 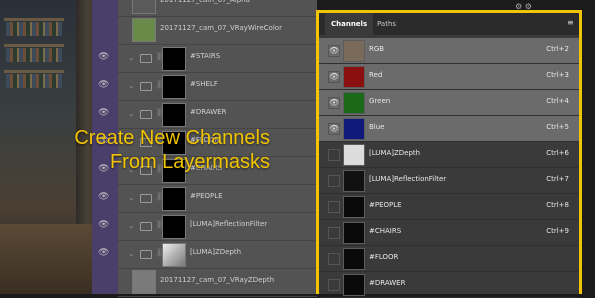 I want to click on layer-name: [LUMA]ZDepth, so click(x=216, y=252).